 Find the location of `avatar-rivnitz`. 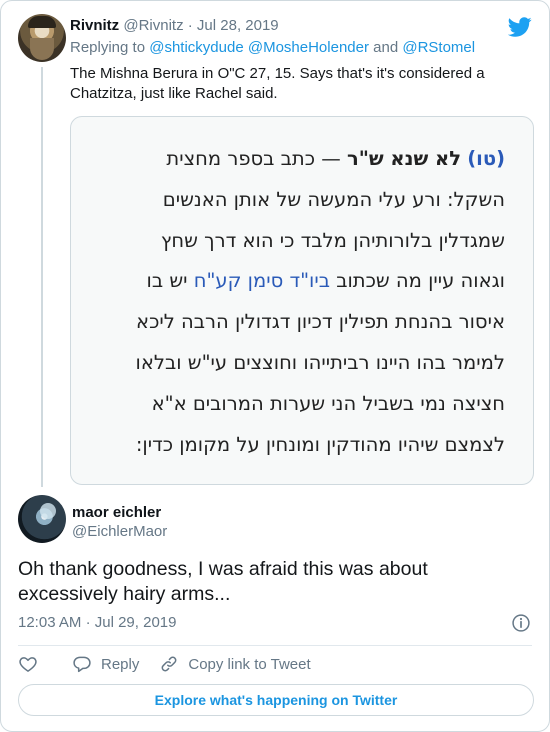

avatar-rivnitz is located at coordinates (42, 38).